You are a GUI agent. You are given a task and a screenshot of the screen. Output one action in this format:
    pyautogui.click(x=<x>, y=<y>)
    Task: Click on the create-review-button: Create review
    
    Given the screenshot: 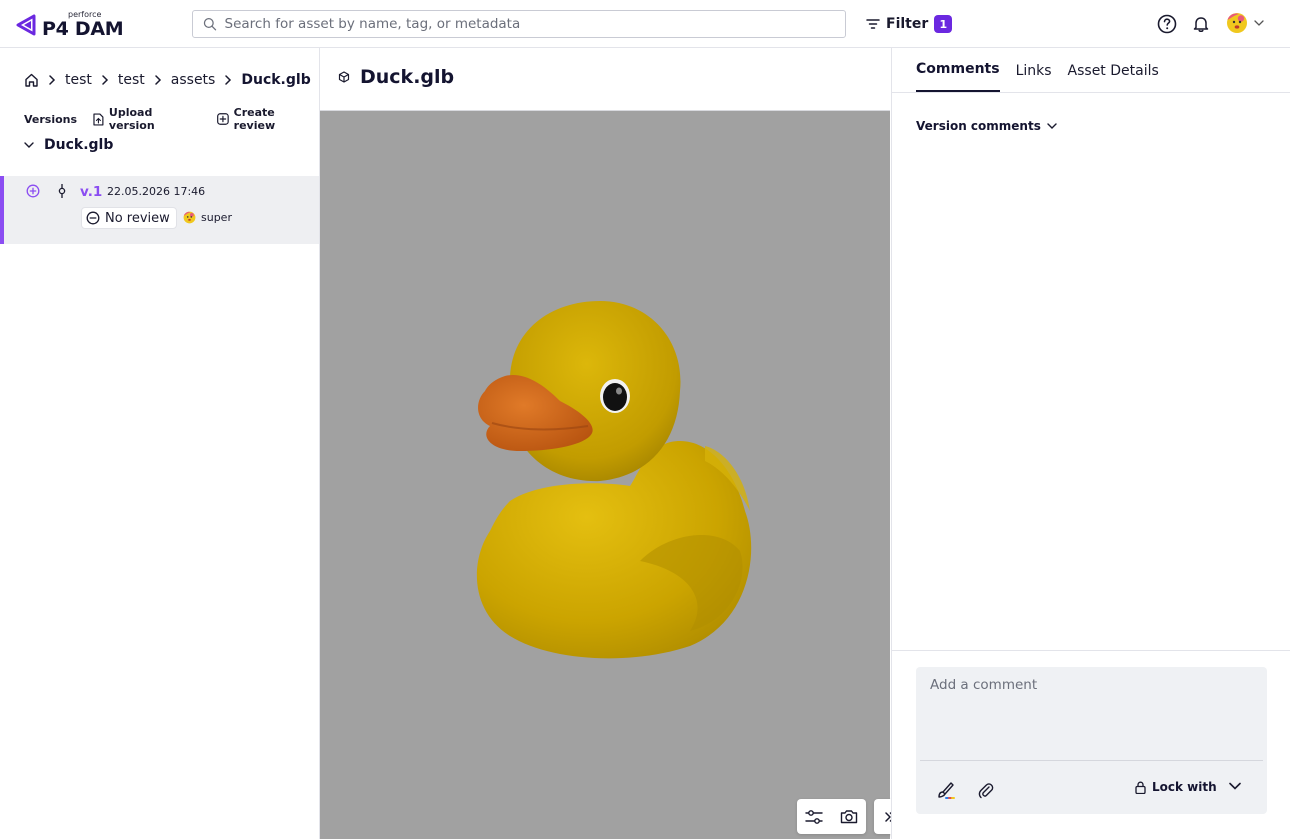 What is the action you would take?
    pyautogui.click(x=267, y=119)
    